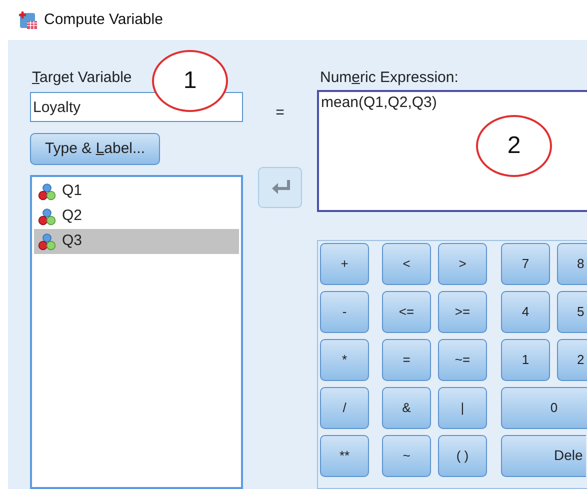 The height and width of the screenshot is (489, 587). I want to click on keypad-key: 4, so click(525, 311).